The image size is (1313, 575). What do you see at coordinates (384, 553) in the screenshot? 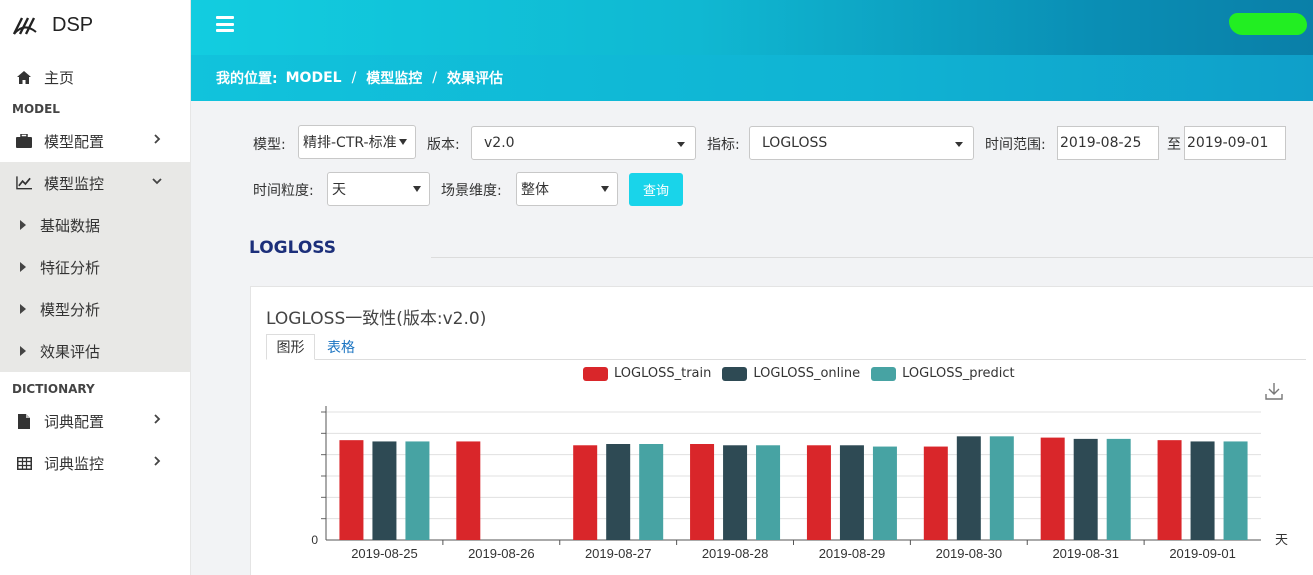
I see `x-tick-label: 2019-08-25` at bounding box center [384, 553].